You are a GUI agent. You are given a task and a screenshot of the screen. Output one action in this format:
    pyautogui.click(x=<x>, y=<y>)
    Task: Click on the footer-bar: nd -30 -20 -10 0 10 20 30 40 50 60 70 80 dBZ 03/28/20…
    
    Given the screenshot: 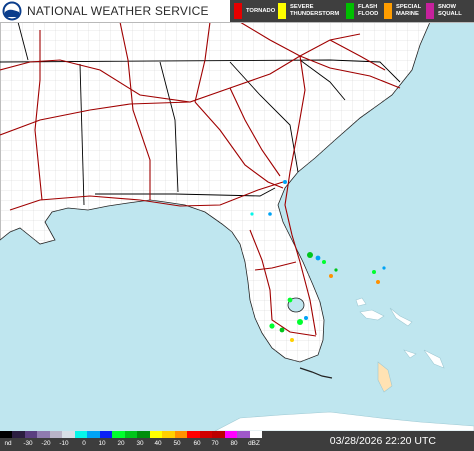 What is the action you would take?
    pyautogui.click(x=237, y=441)
    